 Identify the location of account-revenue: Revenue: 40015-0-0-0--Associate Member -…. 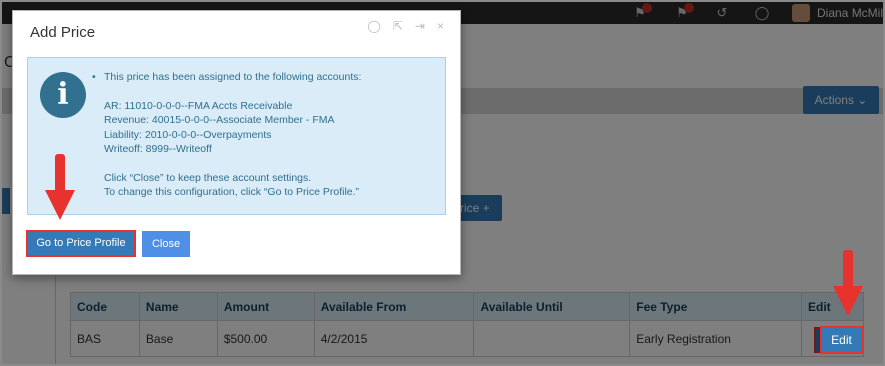
(219, 120).